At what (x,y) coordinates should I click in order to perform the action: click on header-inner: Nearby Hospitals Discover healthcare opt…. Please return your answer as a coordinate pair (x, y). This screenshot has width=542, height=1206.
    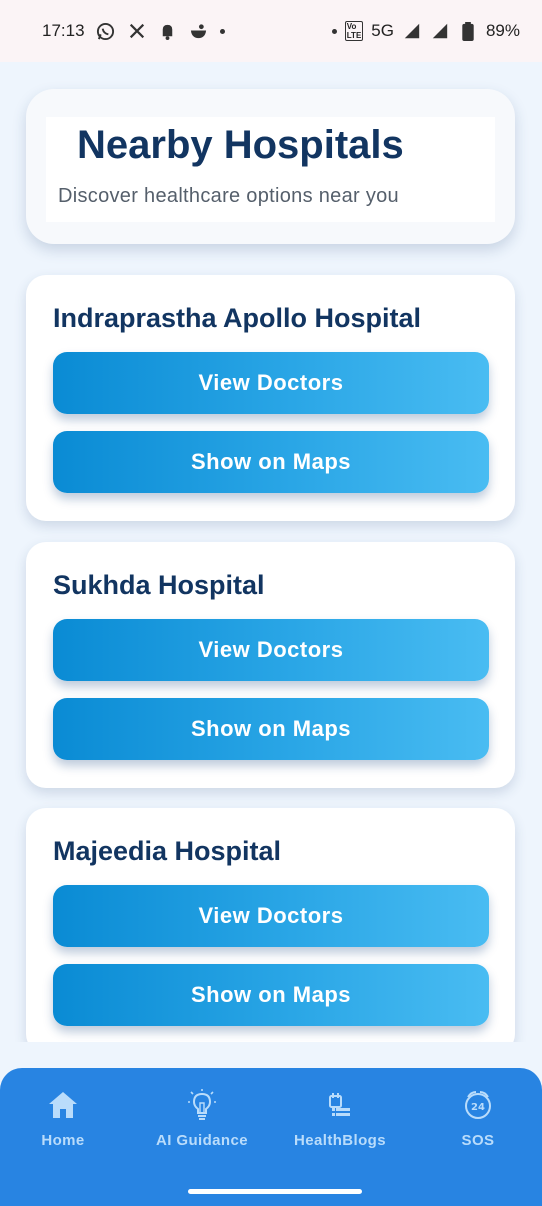
    Looking at the image, I should click on (270, 169).